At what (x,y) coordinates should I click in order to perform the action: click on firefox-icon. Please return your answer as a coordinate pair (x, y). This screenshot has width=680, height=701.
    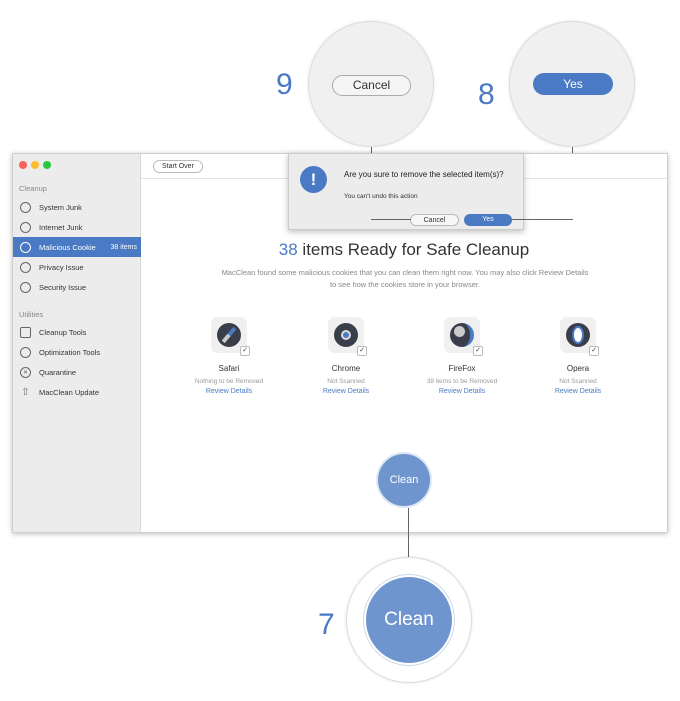
    Looking at the image, I should click on (462, 335).